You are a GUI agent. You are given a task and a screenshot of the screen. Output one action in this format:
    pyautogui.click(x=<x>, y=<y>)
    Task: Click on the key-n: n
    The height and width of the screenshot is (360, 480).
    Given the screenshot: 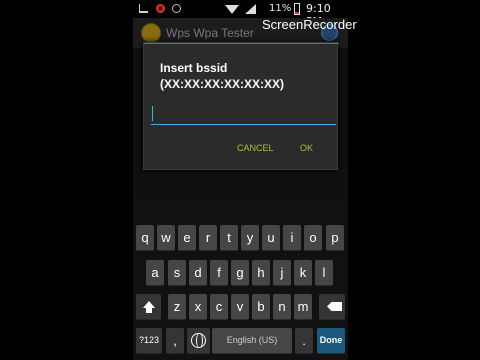 What is the action you would take?
    pyautogui.click(x=282, y=307)
    